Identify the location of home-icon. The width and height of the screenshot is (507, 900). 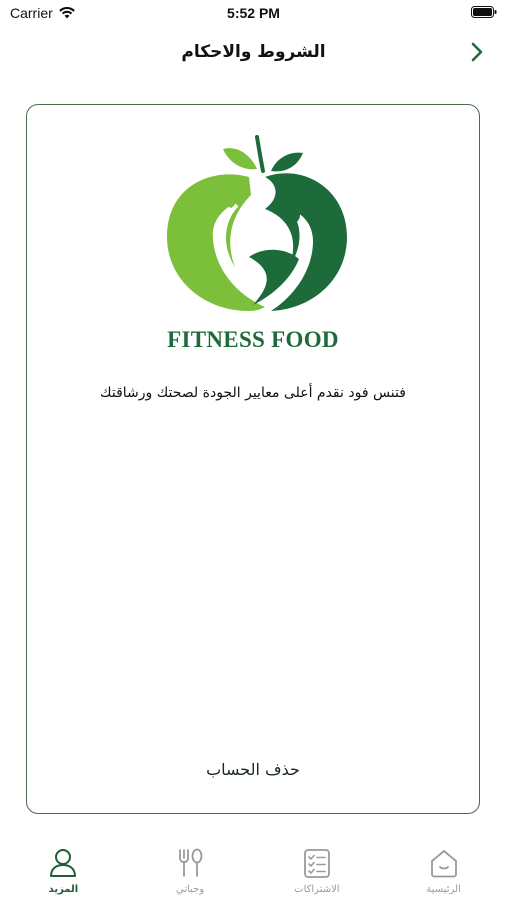
(443, 864).